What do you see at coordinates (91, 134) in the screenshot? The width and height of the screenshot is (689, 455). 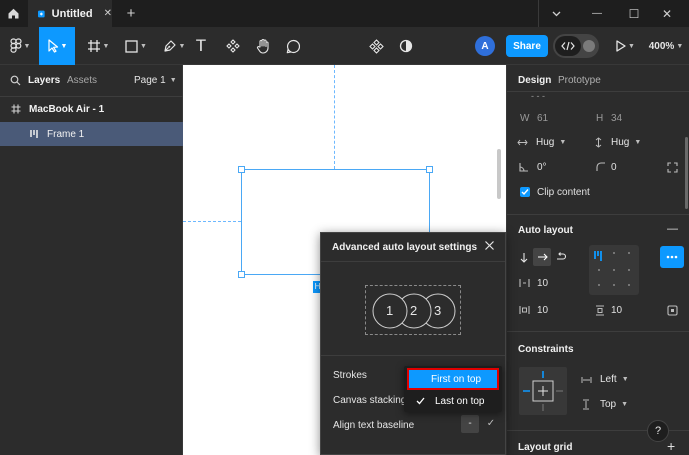 I see `layer-row-frame-1: Frame 1` at bounding box center [91, 134].